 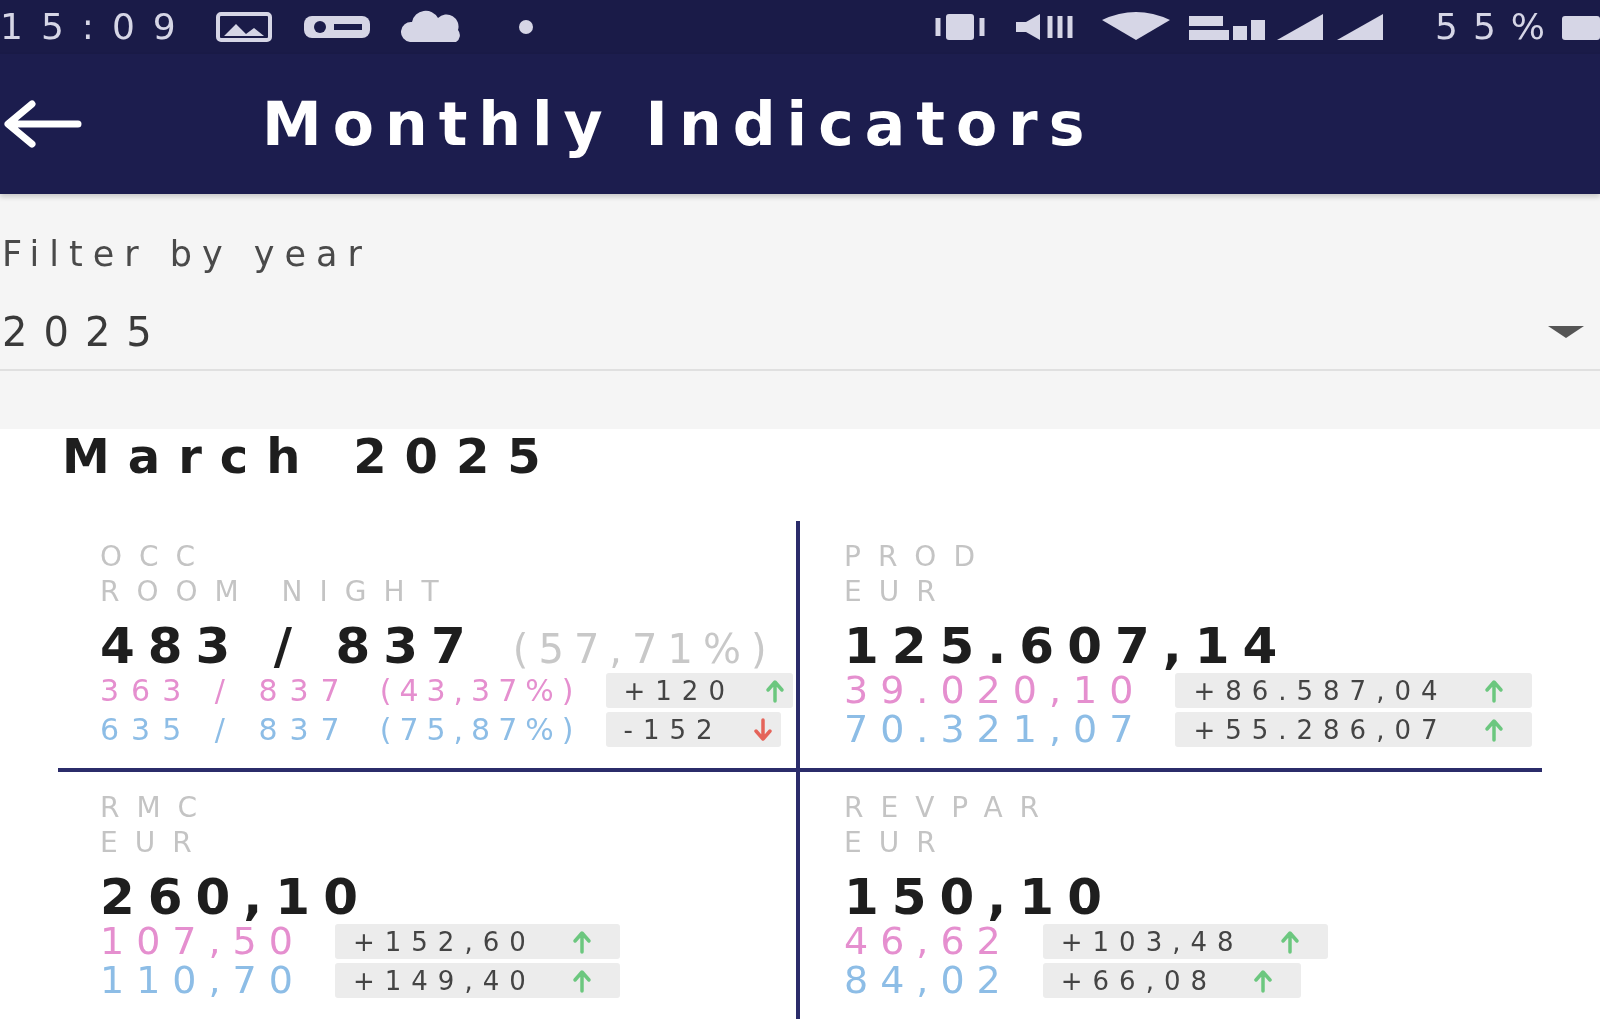 What do you see at coordinates (1497, 27) in the screenshot?
I see `battery-percent: 55%` at bounding box center [1497, 27].